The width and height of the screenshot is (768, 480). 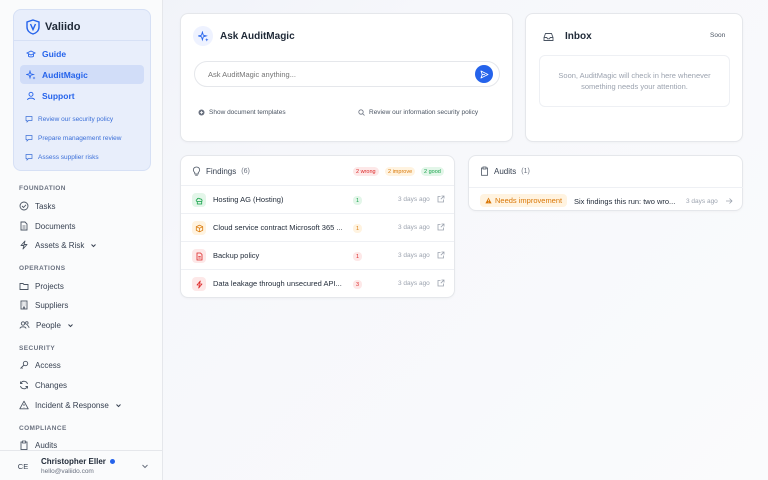 What do you see at coordinates (33, 27) in the screenshot?
I see `shield-logo-icon` at bounding box center [33, 27].